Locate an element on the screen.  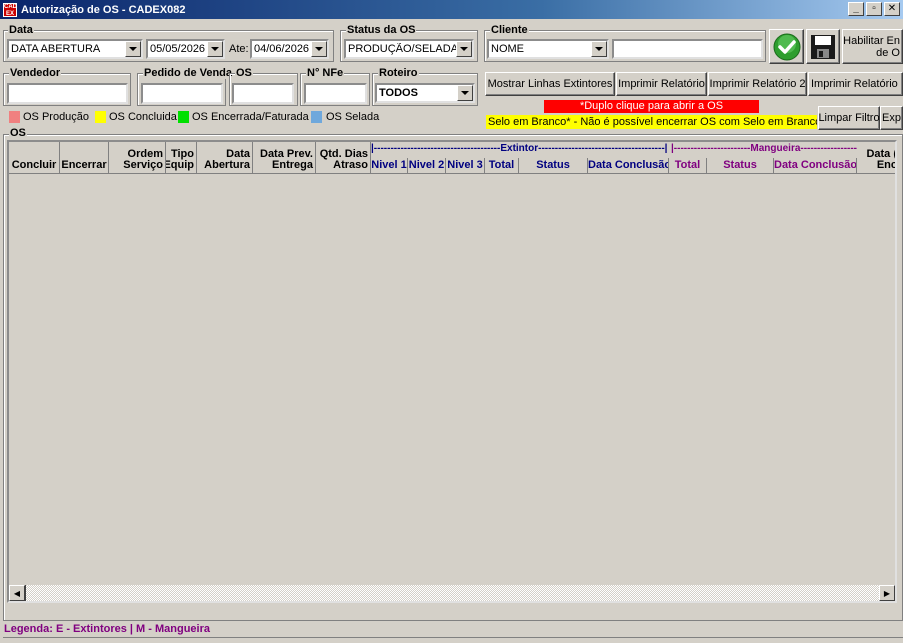
status-bar is located at coordinates (453, 640).